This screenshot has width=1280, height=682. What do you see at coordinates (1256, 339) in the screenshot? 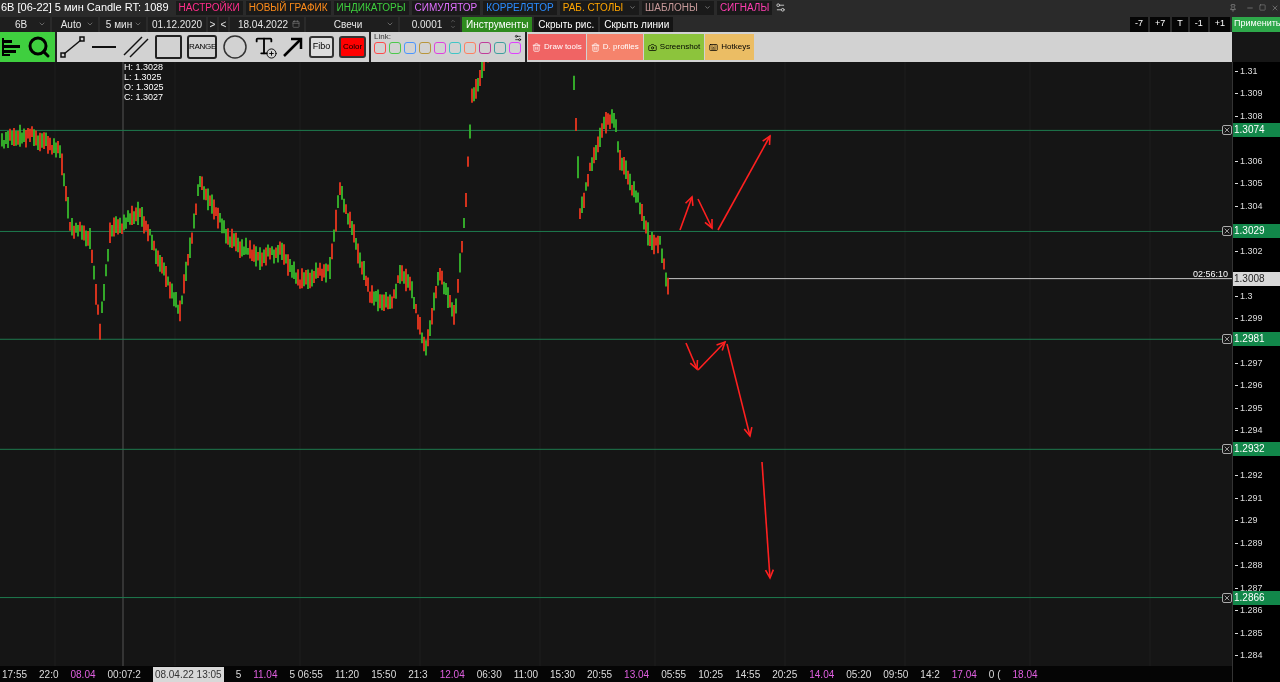
I see `level-price-label: 1.2981` at bounding box center [1256, 339].